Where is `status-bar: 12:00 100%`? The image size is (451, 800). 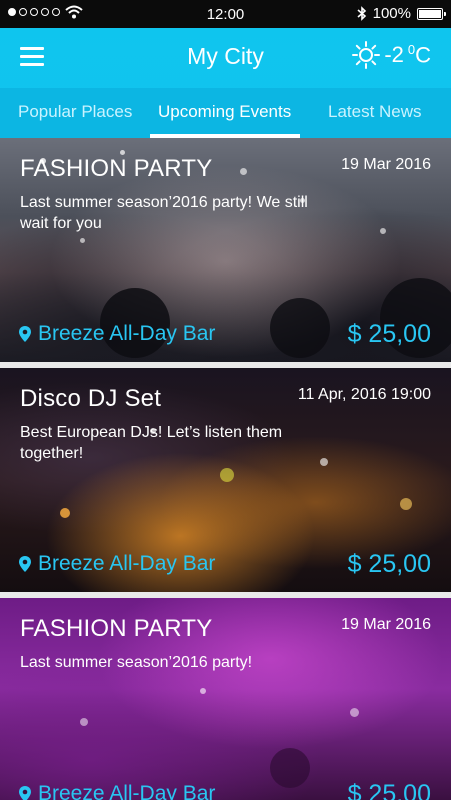 status-bar: 12:00 100% is located at coordinates (225, 14).